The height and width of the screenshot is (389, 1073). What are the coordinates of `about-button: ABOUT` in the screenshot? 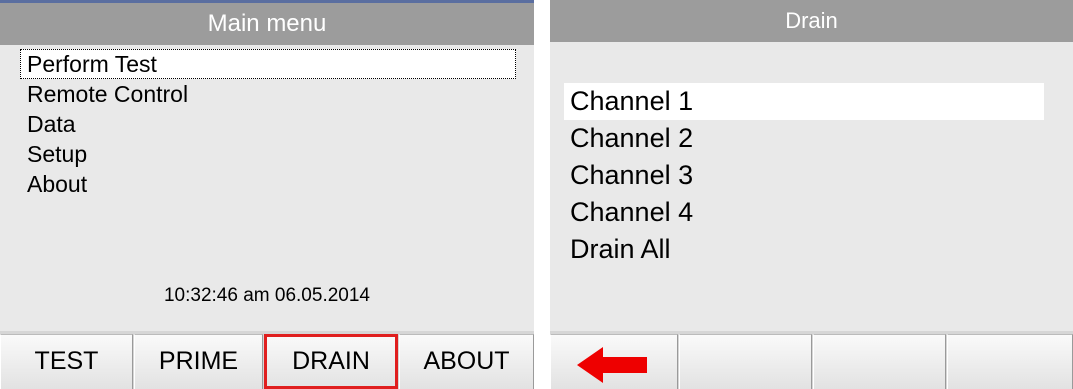 It's located at (466, 361).